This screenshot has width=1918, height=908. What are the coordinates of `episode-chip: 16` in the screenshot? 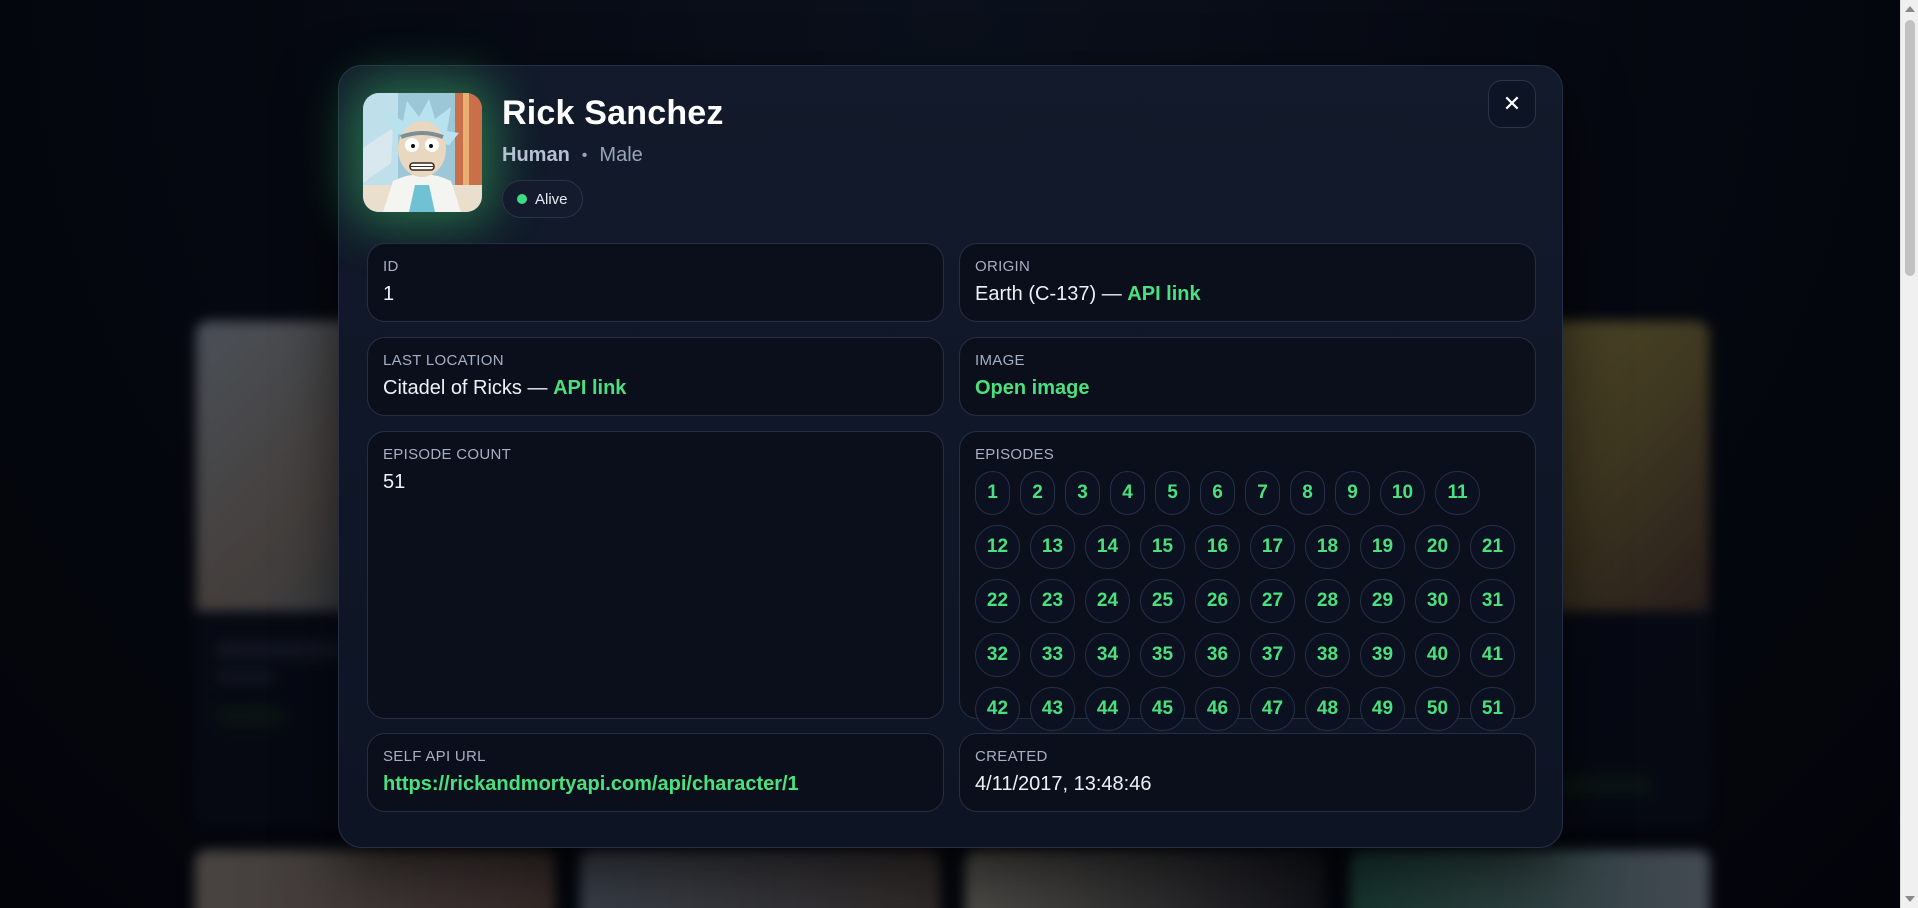 It's located at (1217, 547).